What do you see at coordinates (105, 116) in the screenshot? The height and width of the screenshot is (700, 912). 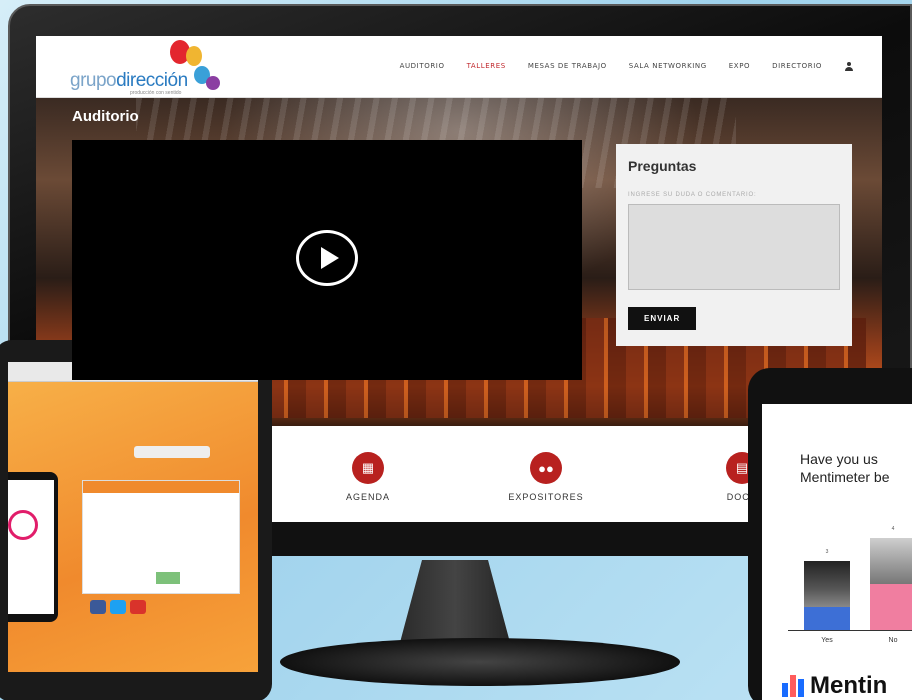 I see `page-title: Auditorio` at bounding box center [105, 116].